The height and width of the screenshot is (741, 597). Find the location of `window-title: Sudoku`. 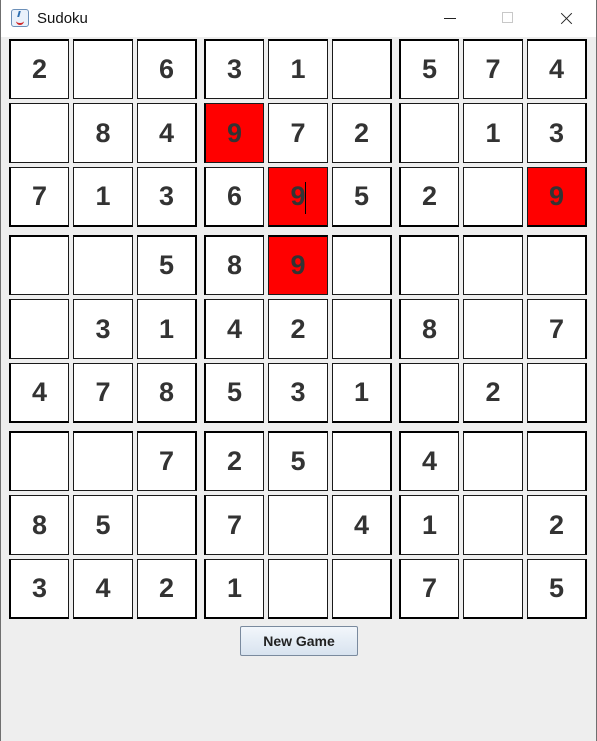

window-title: Sudoku is located at coordinates (62, 18).